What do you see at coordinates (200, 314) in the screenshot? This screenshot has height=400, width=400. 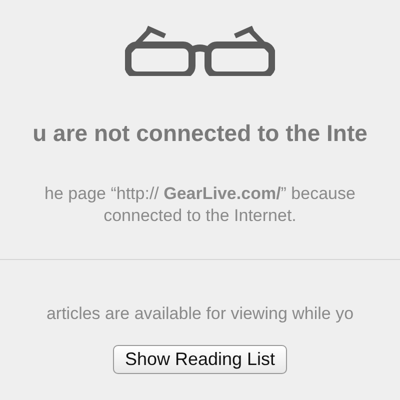 I see `reading-list-text: articles are available for viewing while yo` at bounding box center [200, 314].